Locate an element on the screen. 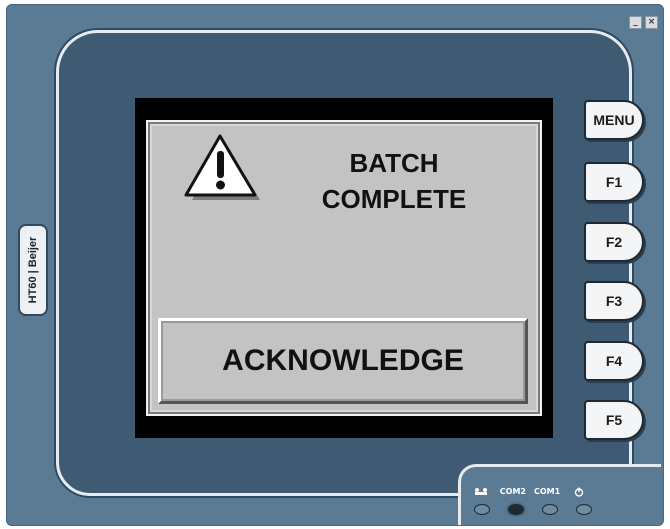 Image resolution: width=670 pixels, height=529 pixels. run-led is located at coordinates (482, 509).